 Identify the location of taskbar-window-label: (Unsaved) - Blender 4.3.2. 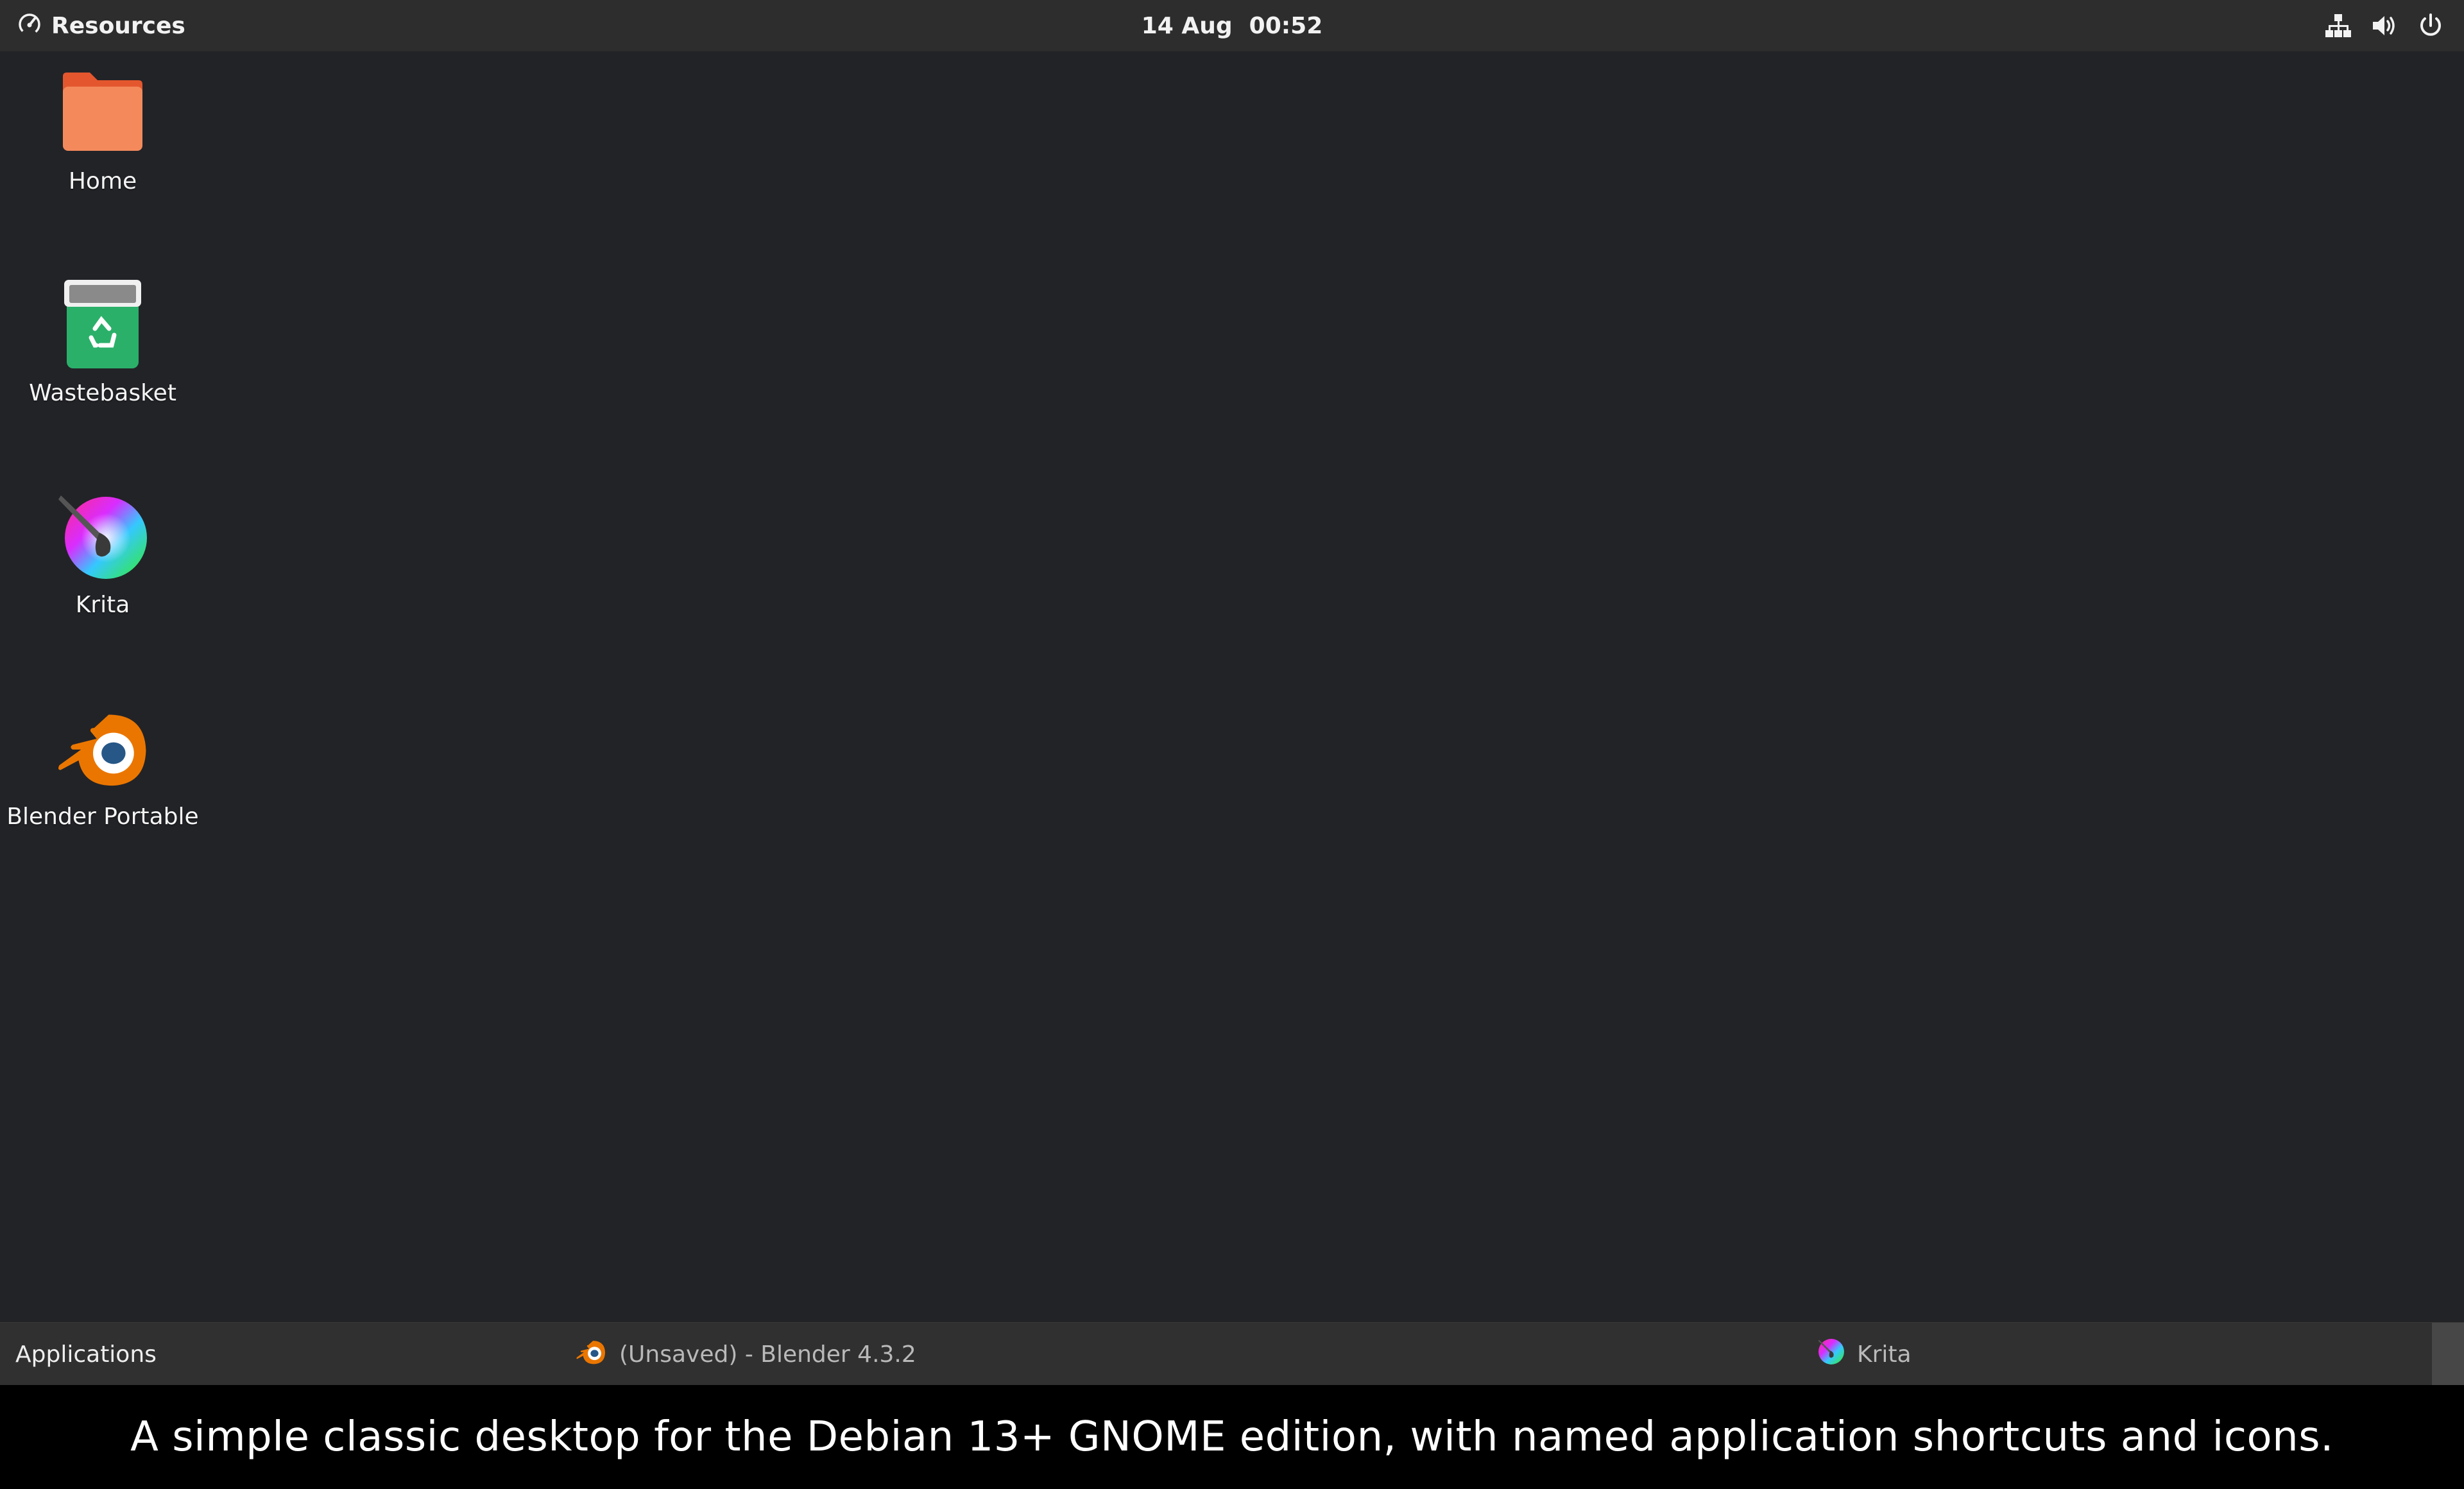
(768, 1354).